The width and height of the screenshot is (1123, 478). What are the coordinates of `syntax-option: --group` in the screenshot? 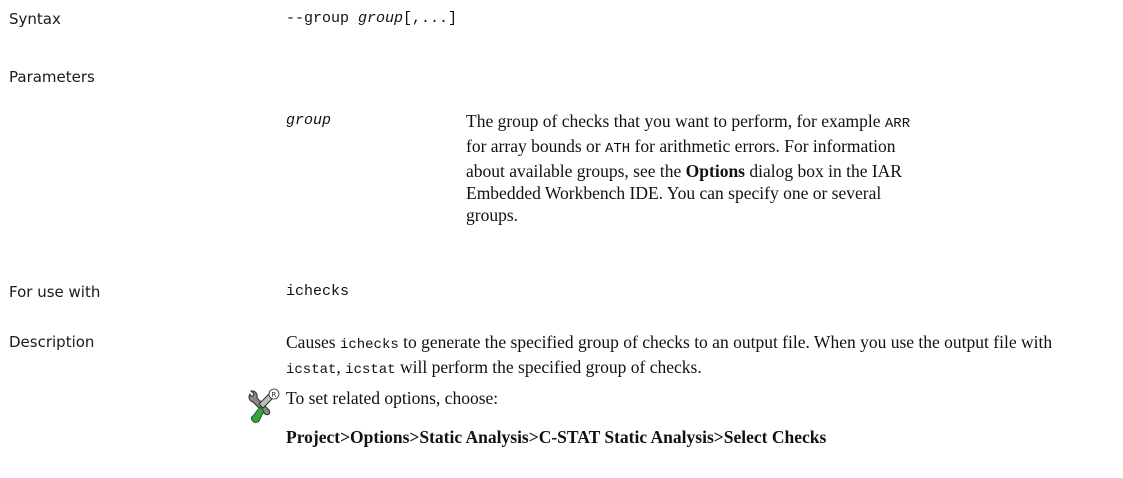 It's located at (318, 18).